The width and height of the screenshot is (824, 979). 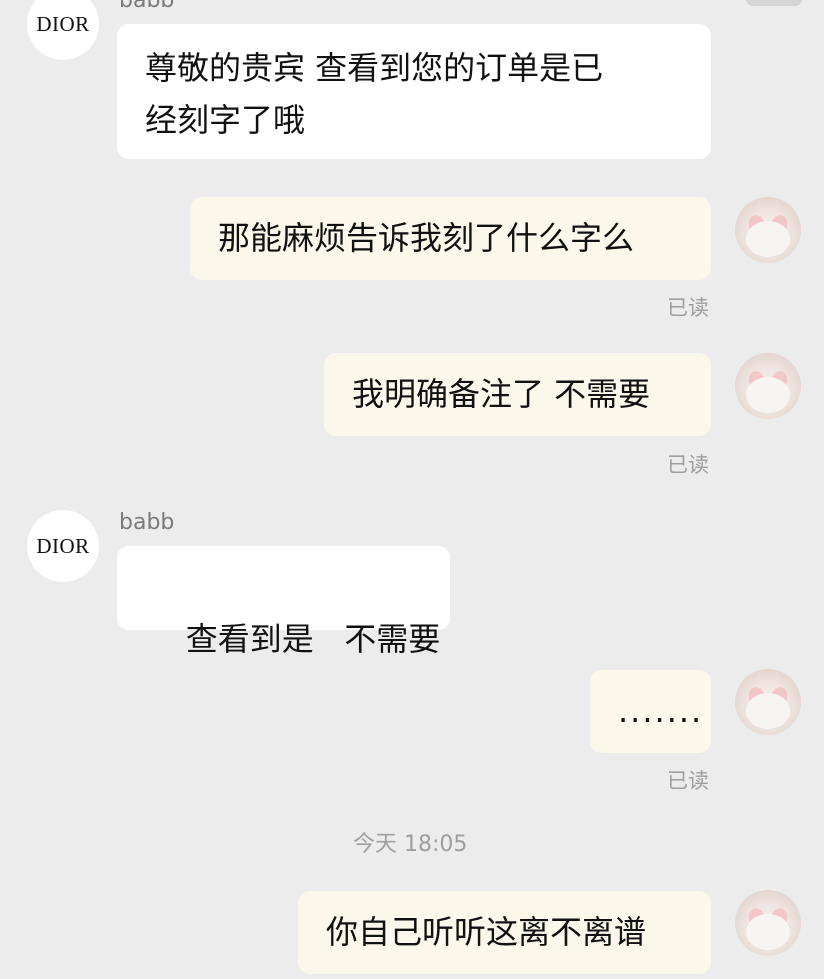 I want to click on message-bubble-outgoing: 那能麻烦告诉我刻了什么字么, so click(x=450, y=238).